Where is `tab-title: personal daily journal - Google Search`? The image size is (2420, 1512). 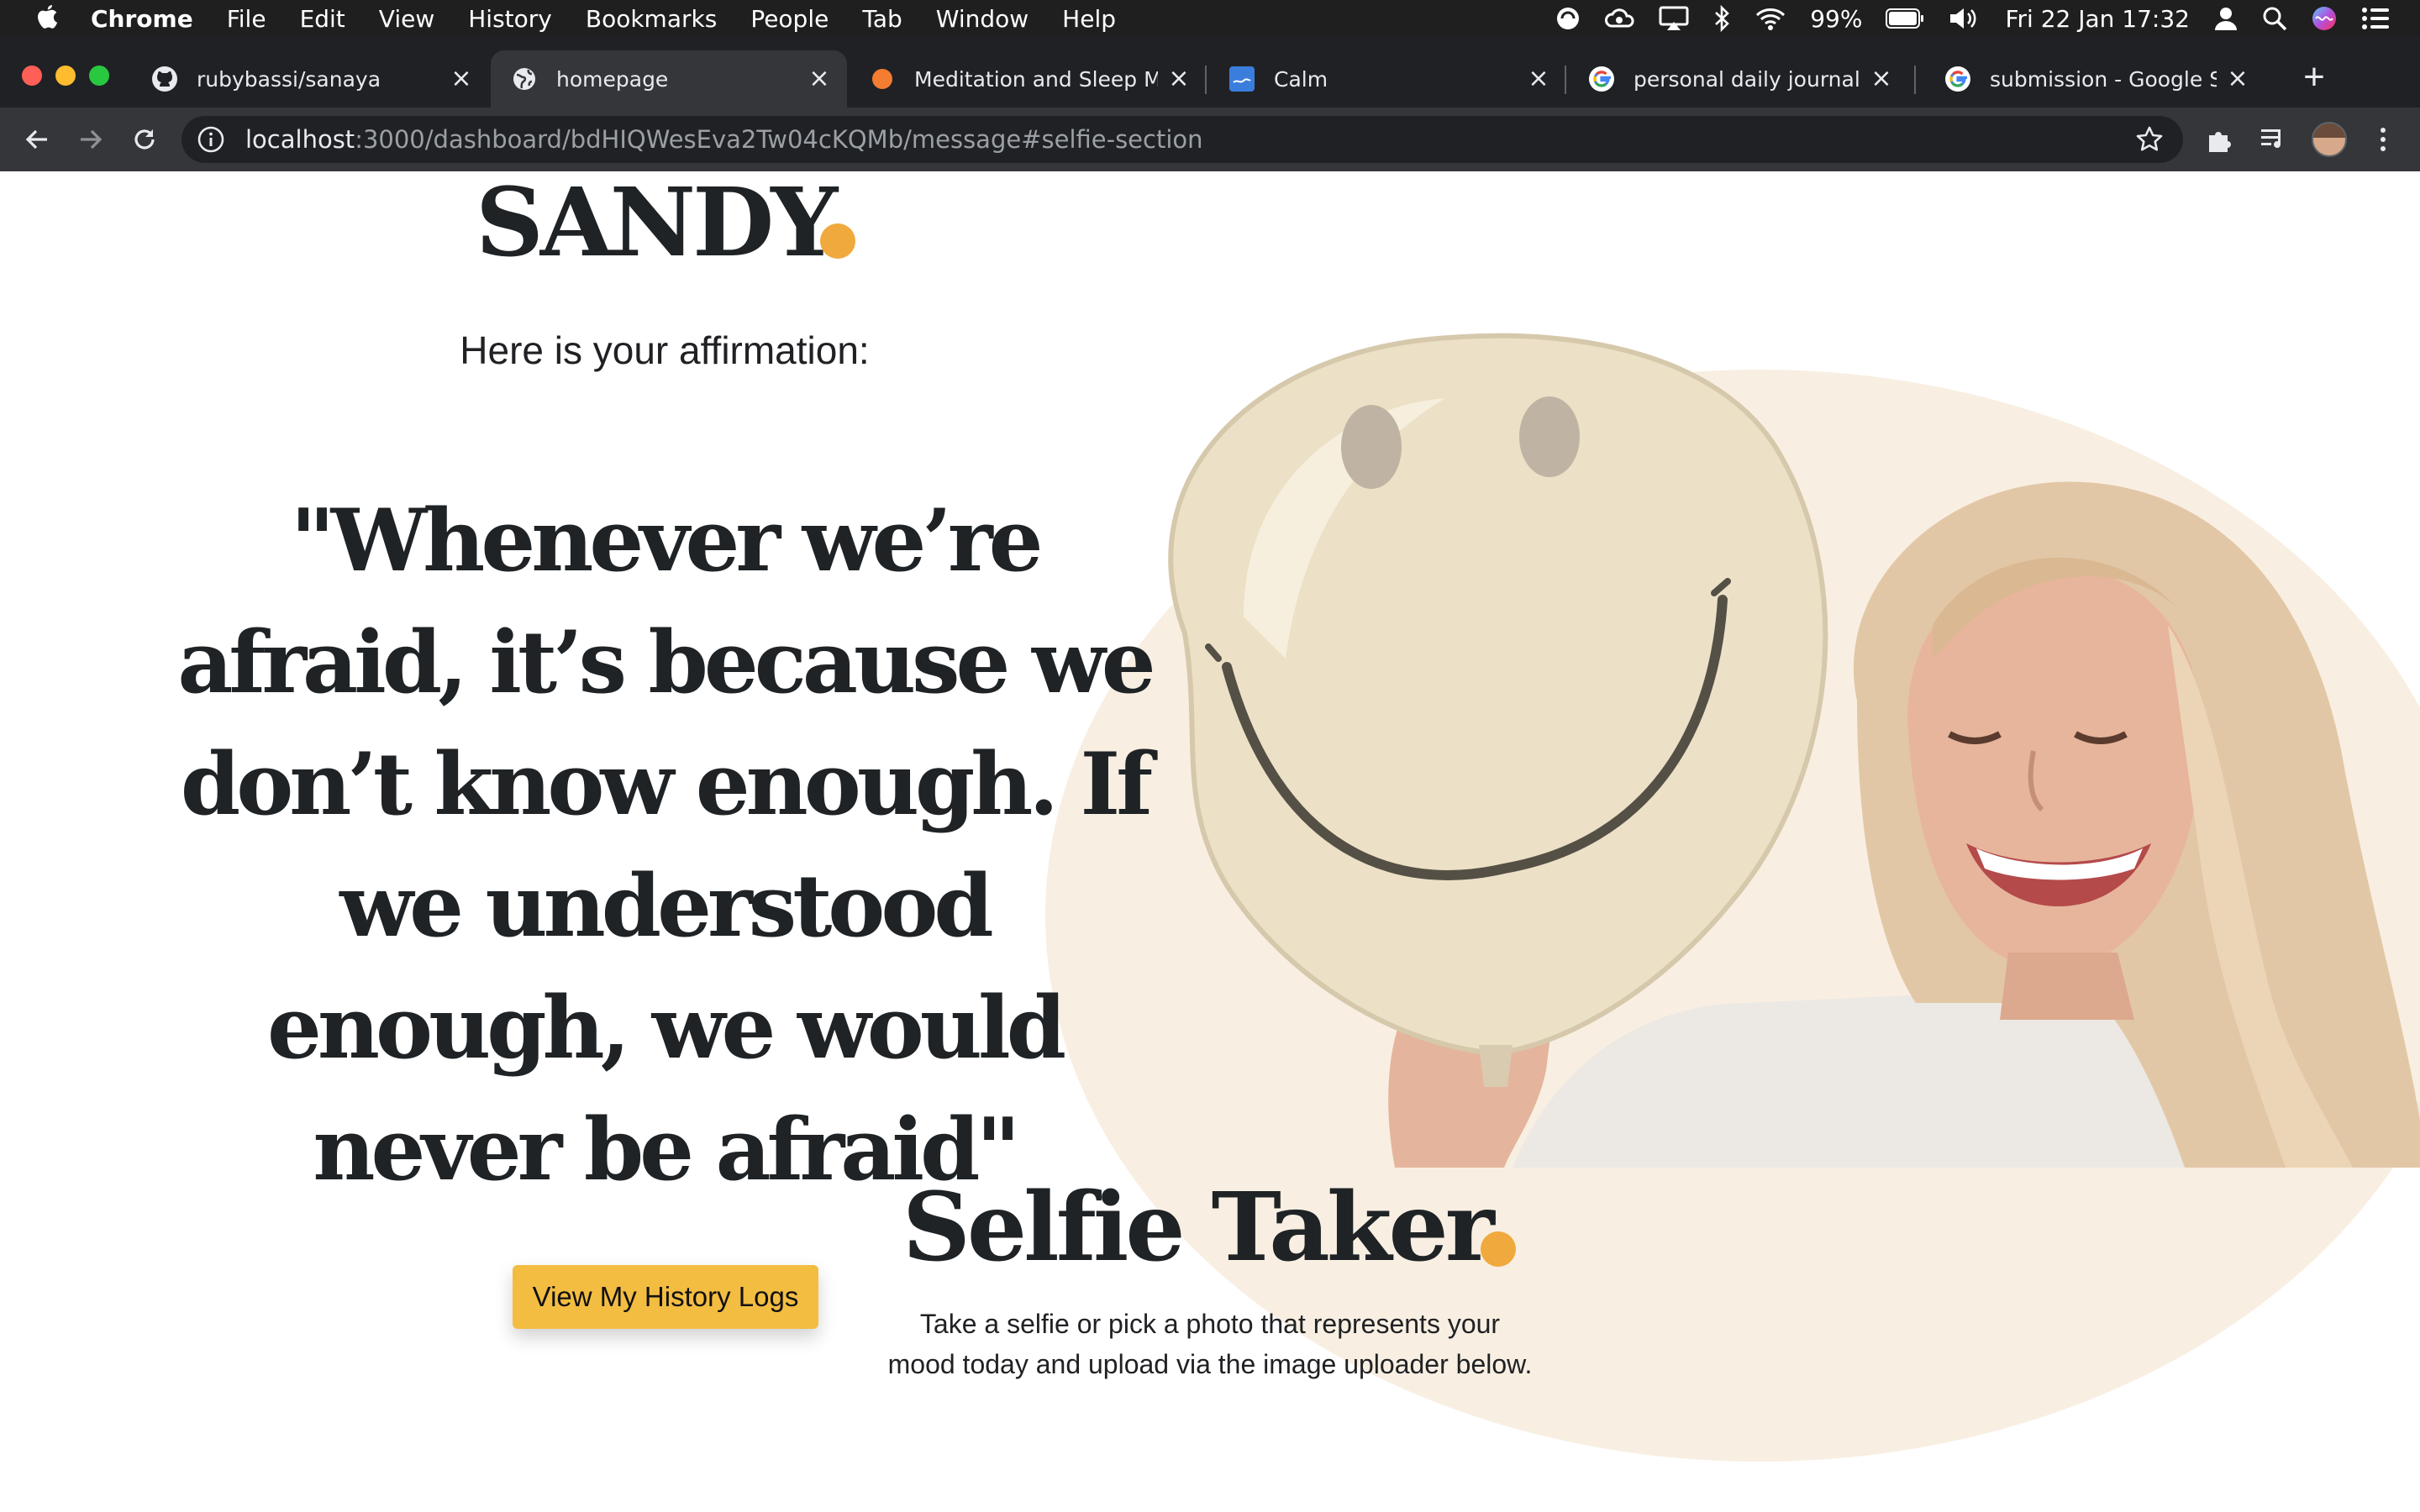
tab-title: personal daily journal - Google Search is located at coordinates (1747, 79).